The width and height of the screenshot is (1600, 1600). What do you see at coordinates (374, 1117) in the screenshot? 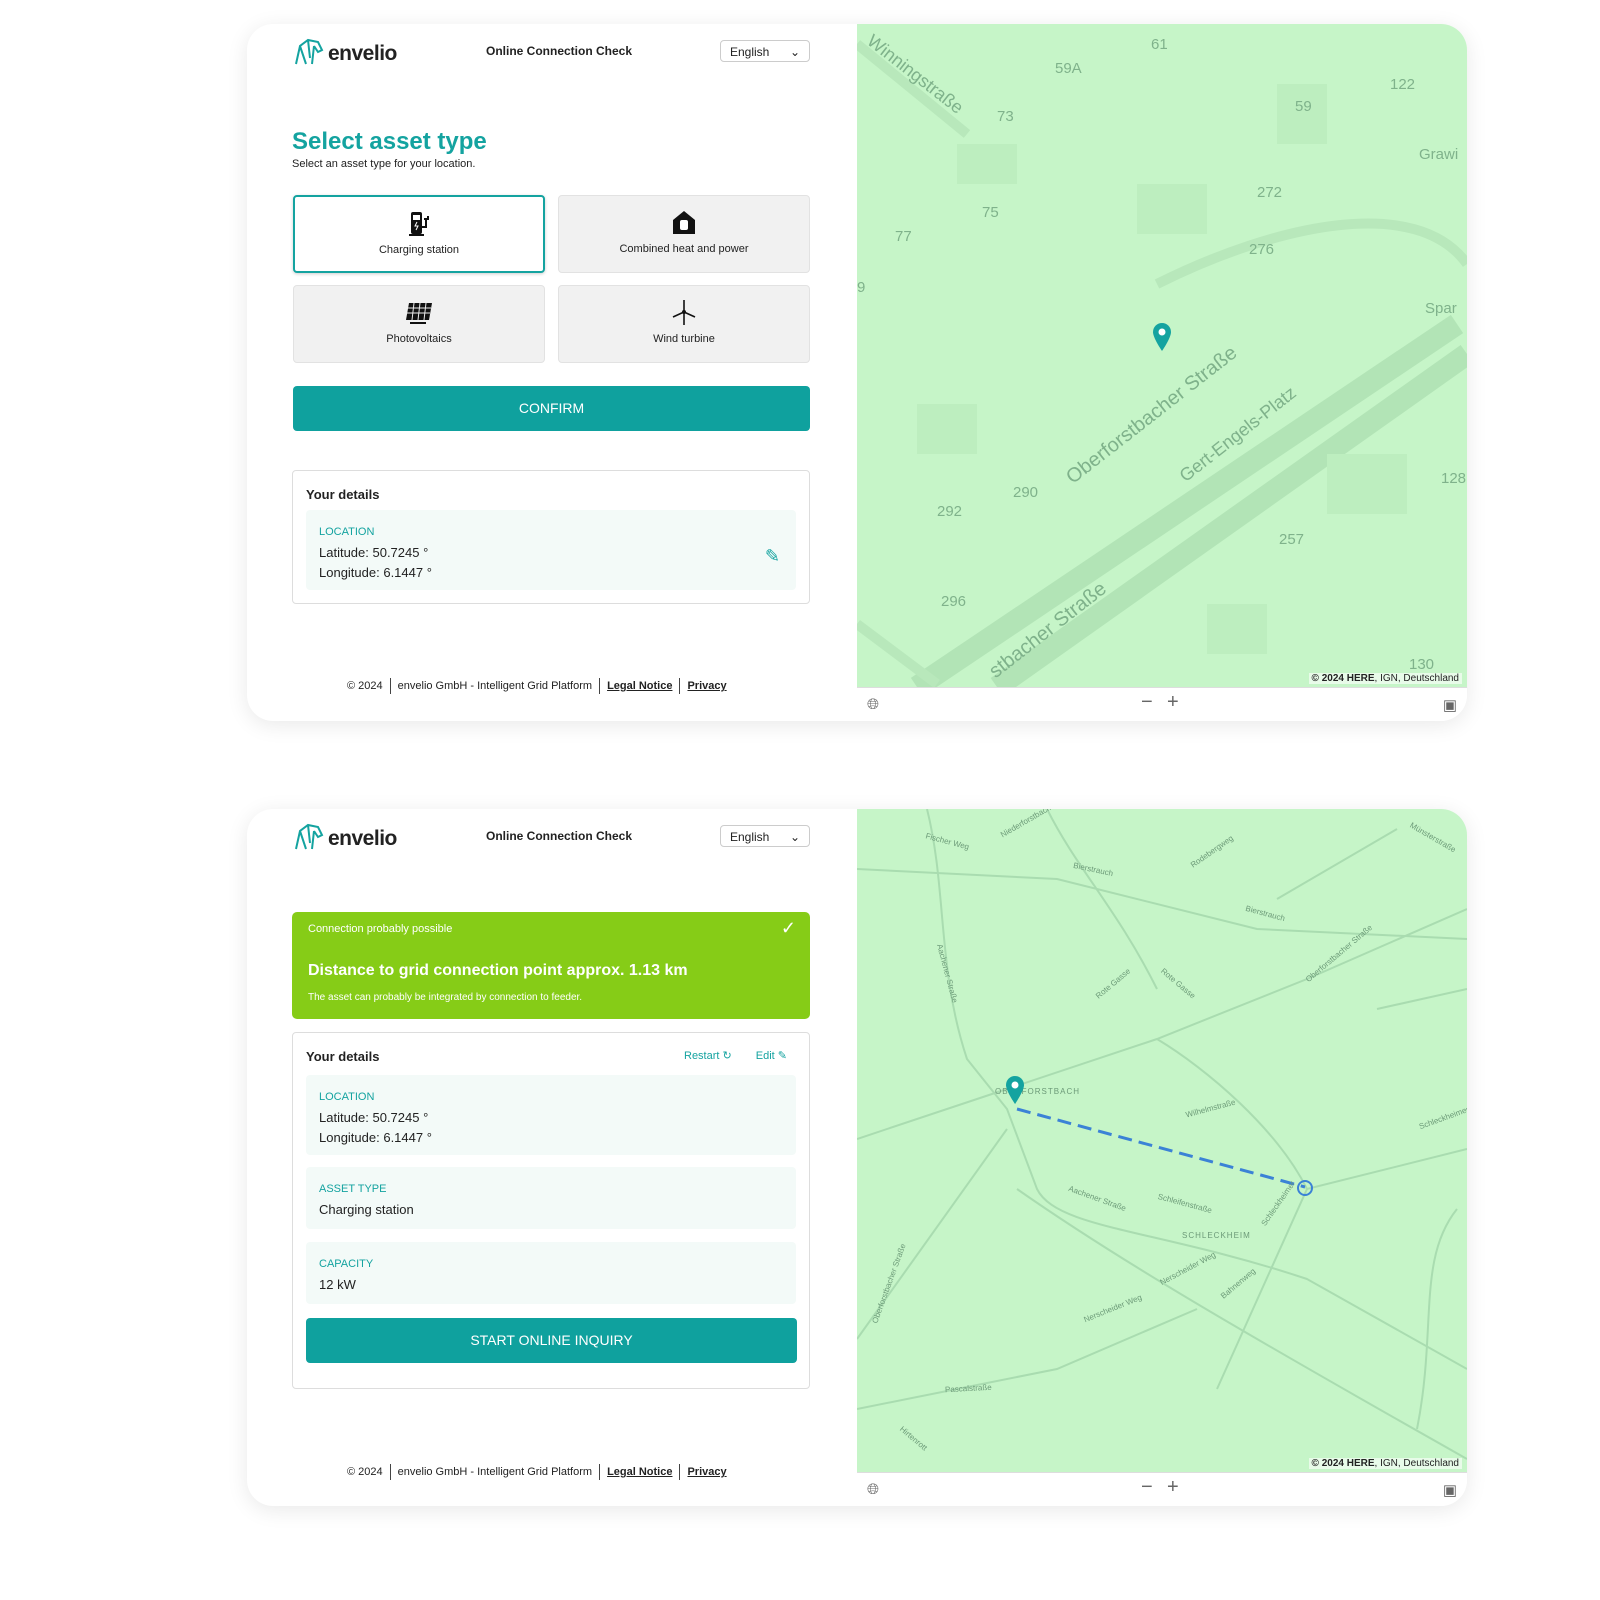
I see `latitude-value: Latitude: 50.7245 °` at bounding box center [374, 1117].